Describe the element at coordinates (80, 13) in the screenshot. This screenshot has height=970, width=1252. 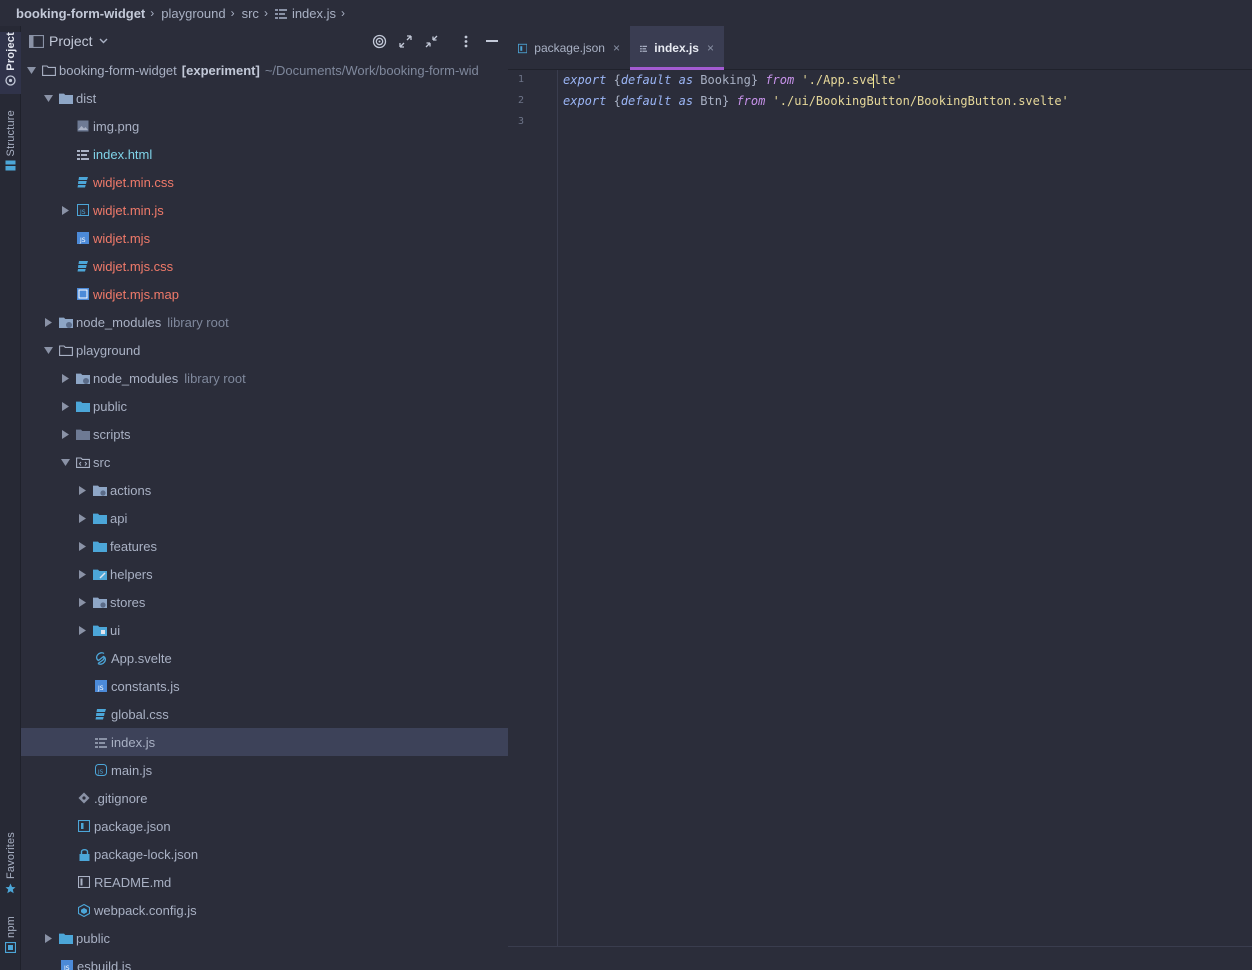
I see `breadcrumb-item-project: booking-form-widget` at that location.